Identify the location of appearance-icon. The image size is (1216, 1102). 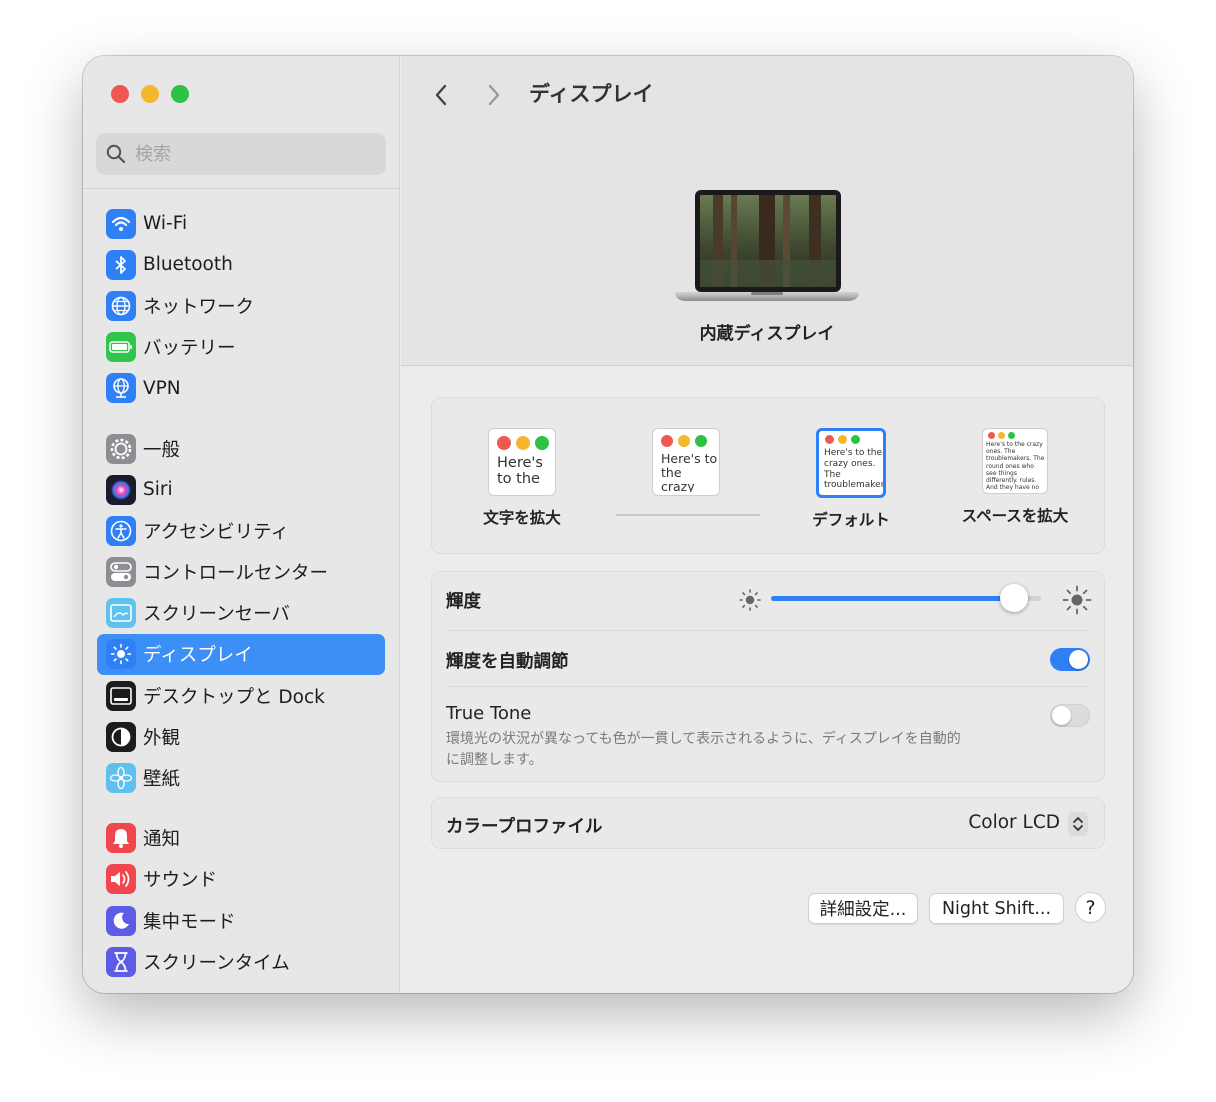
(121, 736).